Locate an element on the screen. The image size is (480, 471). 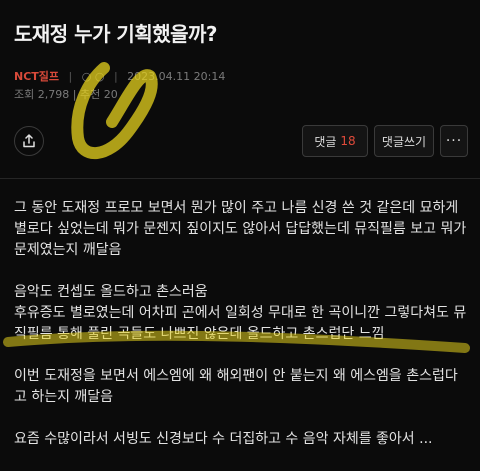
post-stats: 조회 2,798 | 추천 20 is located at coordinates (66, 94).